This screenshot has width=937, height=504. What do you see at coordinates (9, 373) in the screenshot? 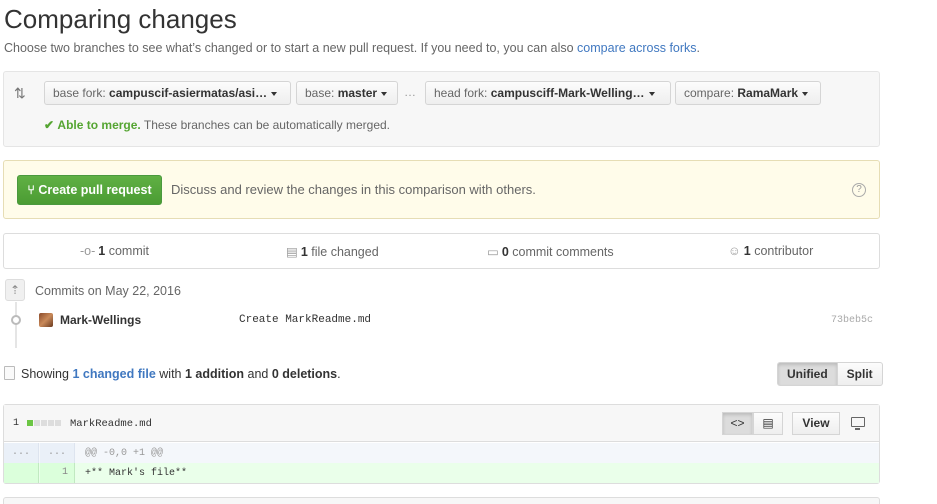
I see `file-icon` at bounding box center [9, 373].